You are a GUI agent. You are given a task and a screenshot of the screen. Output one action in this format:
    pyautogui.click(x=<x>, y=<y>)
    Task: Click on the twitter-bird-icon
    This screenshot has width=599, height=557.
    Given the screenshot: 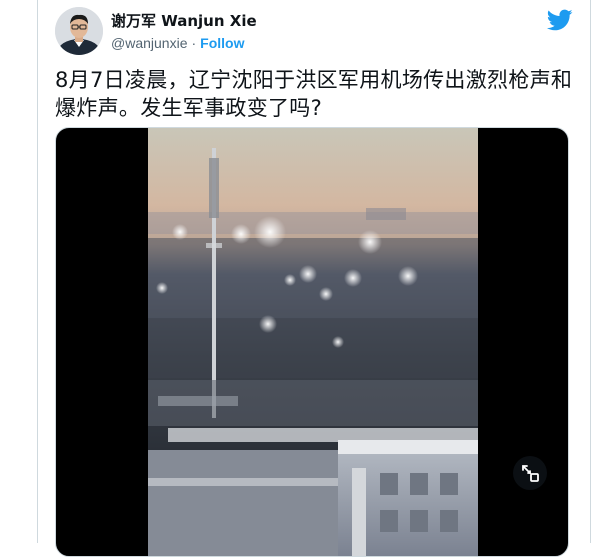 What is the action you would take?
    pyautogui.click(x=560, y=20)
    